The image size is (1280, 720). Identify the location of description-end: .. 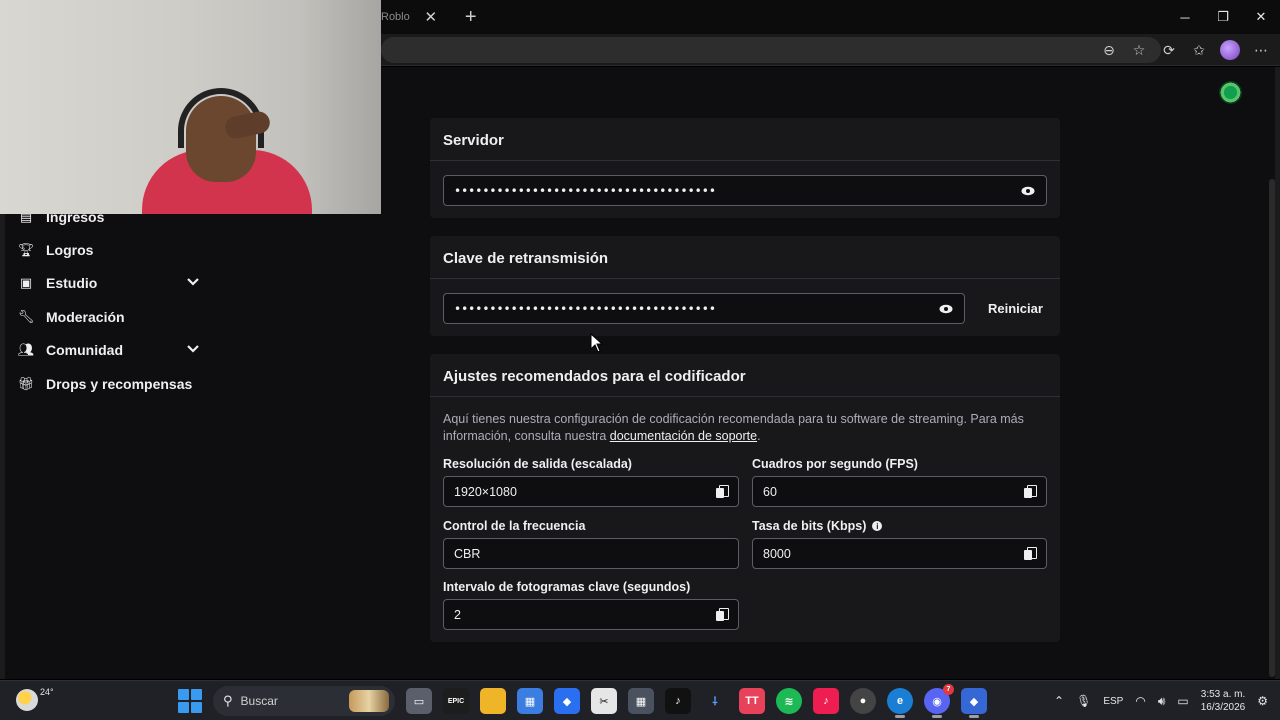
(759, 436).